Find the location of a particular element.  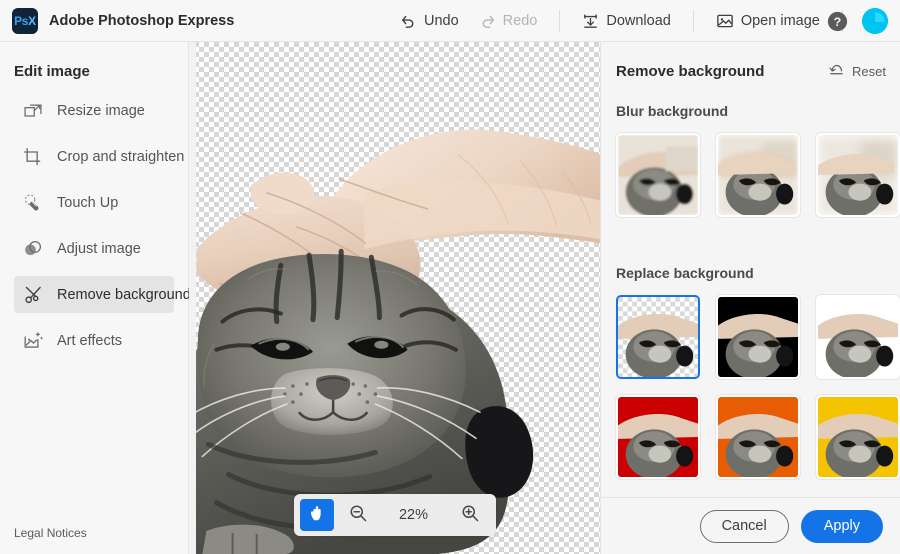

resize-image-icon is located at coordinates (33, 111).